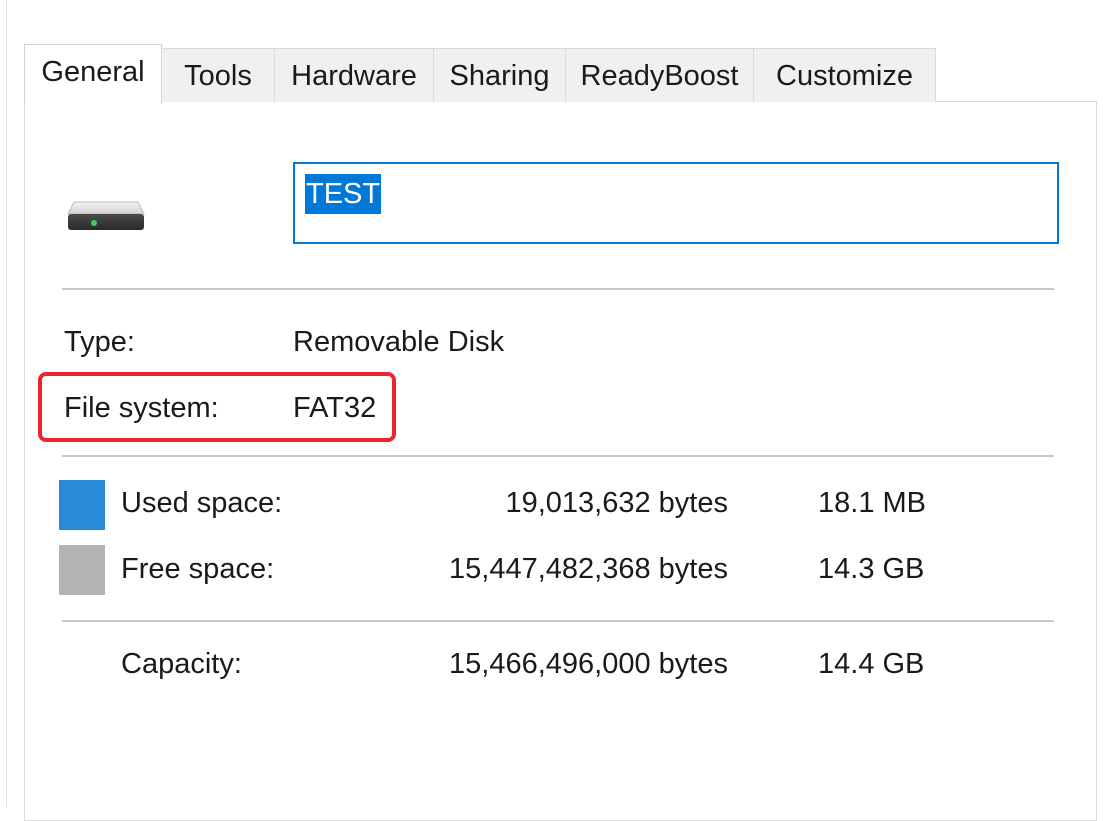 Image resolution: width=1111 pixels, height=821 pixels. Describe the element at coordinates (844, 75) in the screenshot. I see `tab-customize: Customize` at that location.